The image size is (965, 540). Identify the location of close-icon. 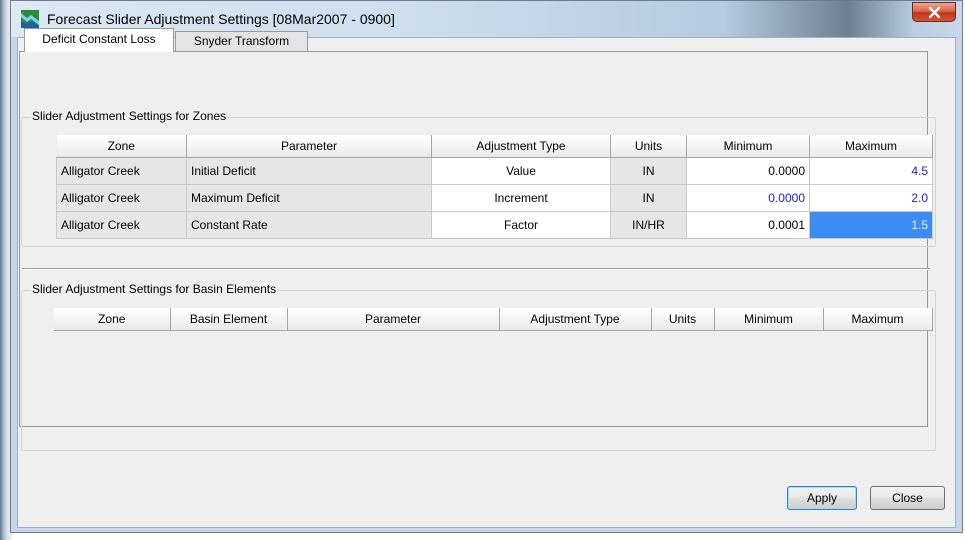
(934, 12).